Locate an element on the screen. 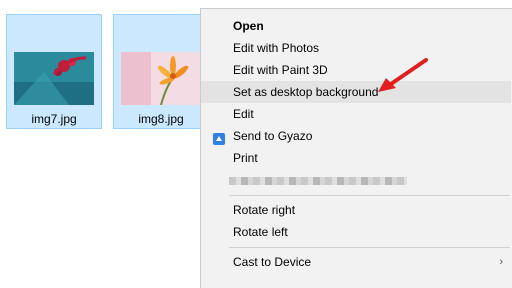 The height and width of the screenshot is (288, 512). gyazo-icon is located at coordinates (219, 137).